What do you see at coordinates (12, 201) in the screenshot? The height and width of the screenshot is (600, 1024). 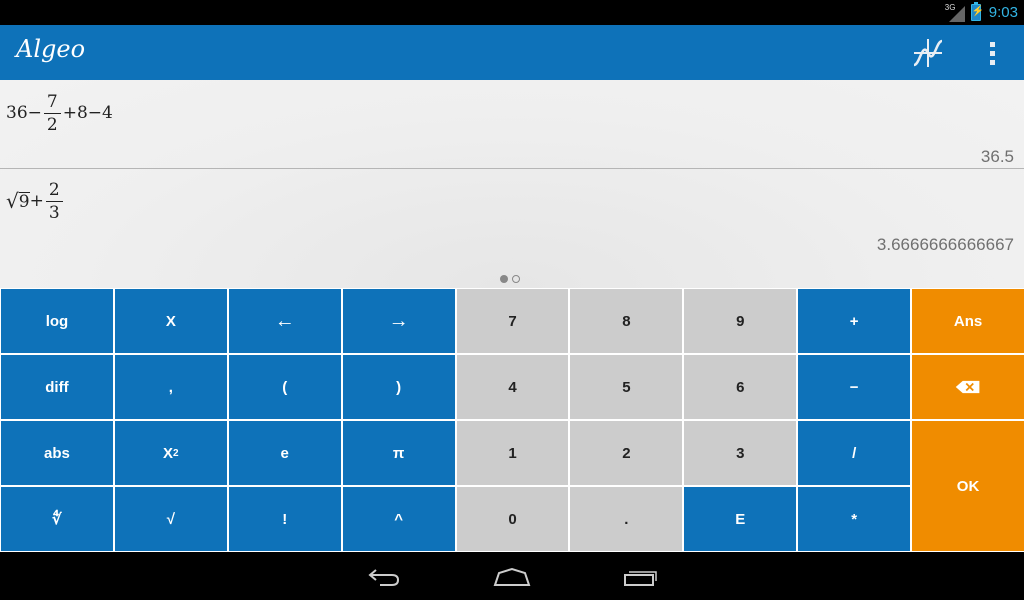 I see `sqrt-symbol: √` at bounding box center [12, 201].